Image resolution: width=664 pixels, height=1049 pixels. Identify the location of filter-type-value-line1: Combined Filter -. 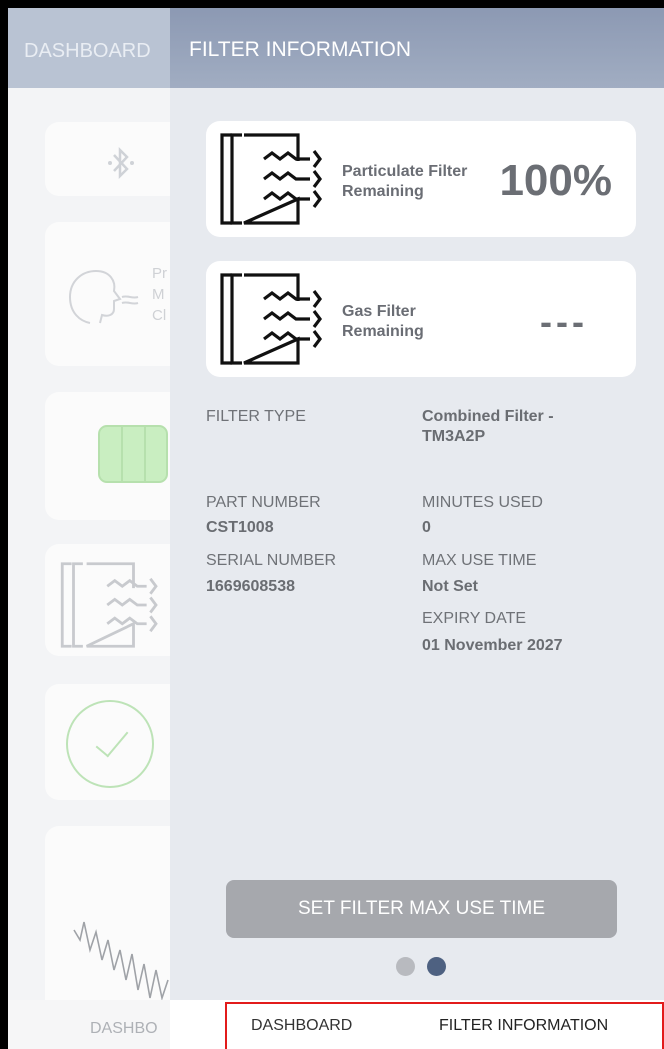
(488, 416).